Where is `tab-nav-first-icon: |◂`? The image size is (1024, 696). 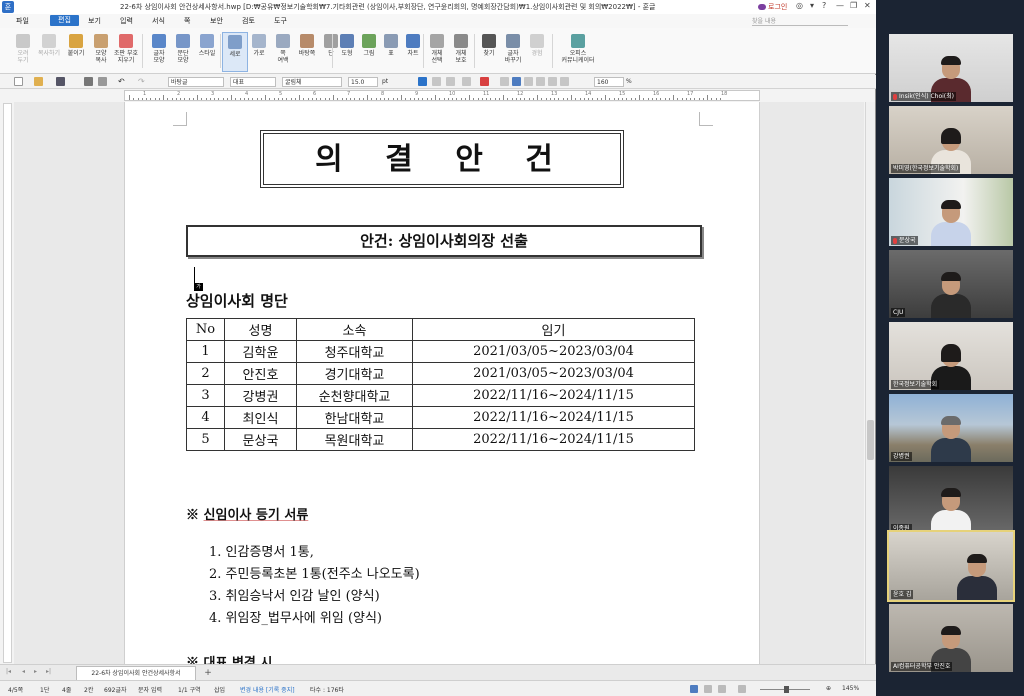
tab-nav-first-icon: |◂ is located at coordinates (8, 672).